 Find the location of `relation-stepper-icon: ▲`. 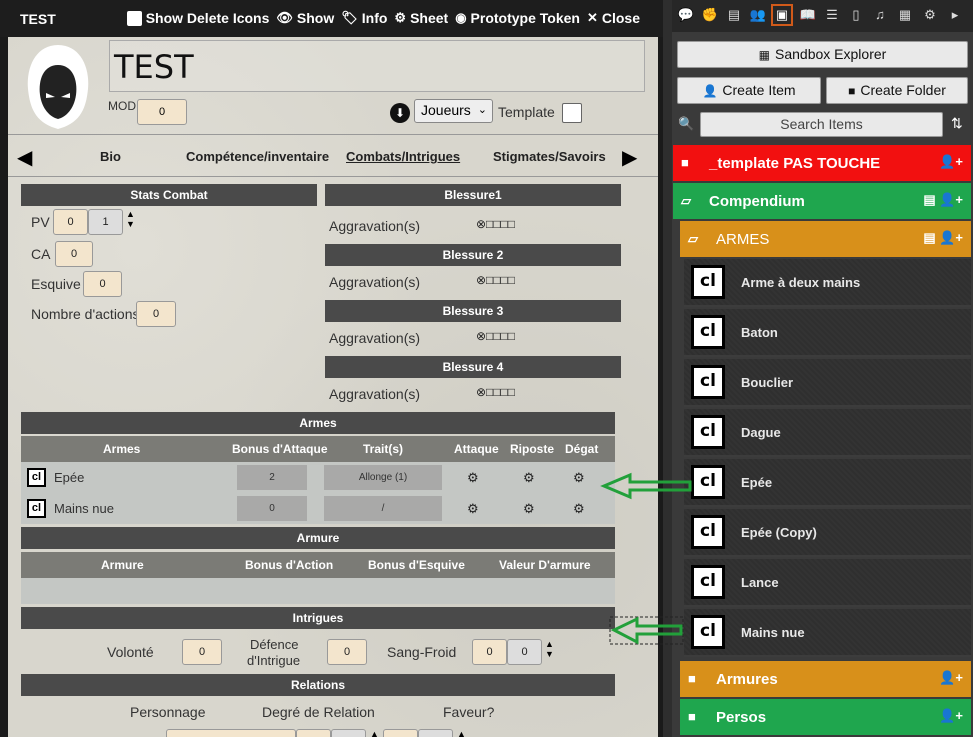

relation-stepper-icon: ▲ is located at coordinates (374, 733).